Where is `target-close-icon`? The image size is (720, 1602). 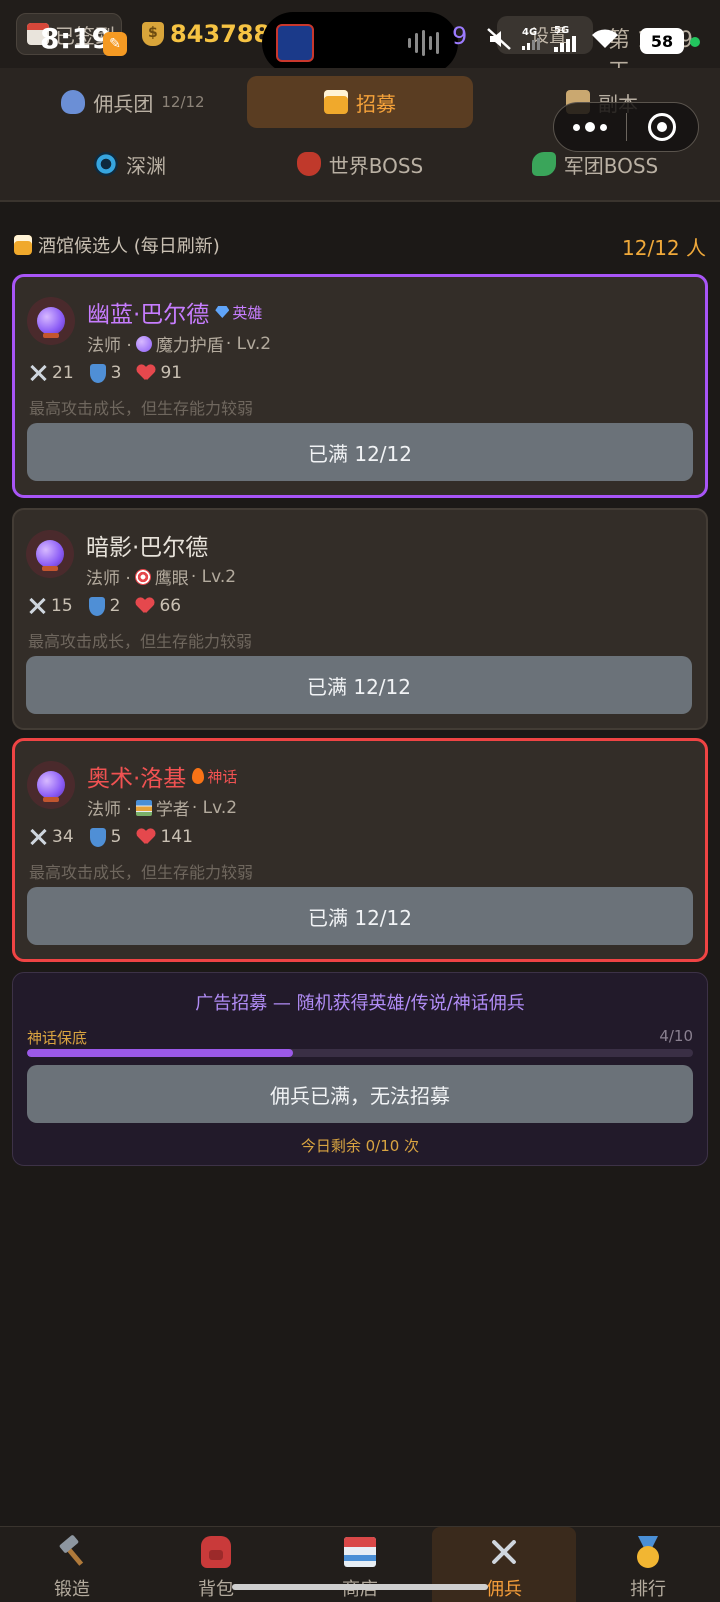
target-close-icon is located at coordinates (662, 127).